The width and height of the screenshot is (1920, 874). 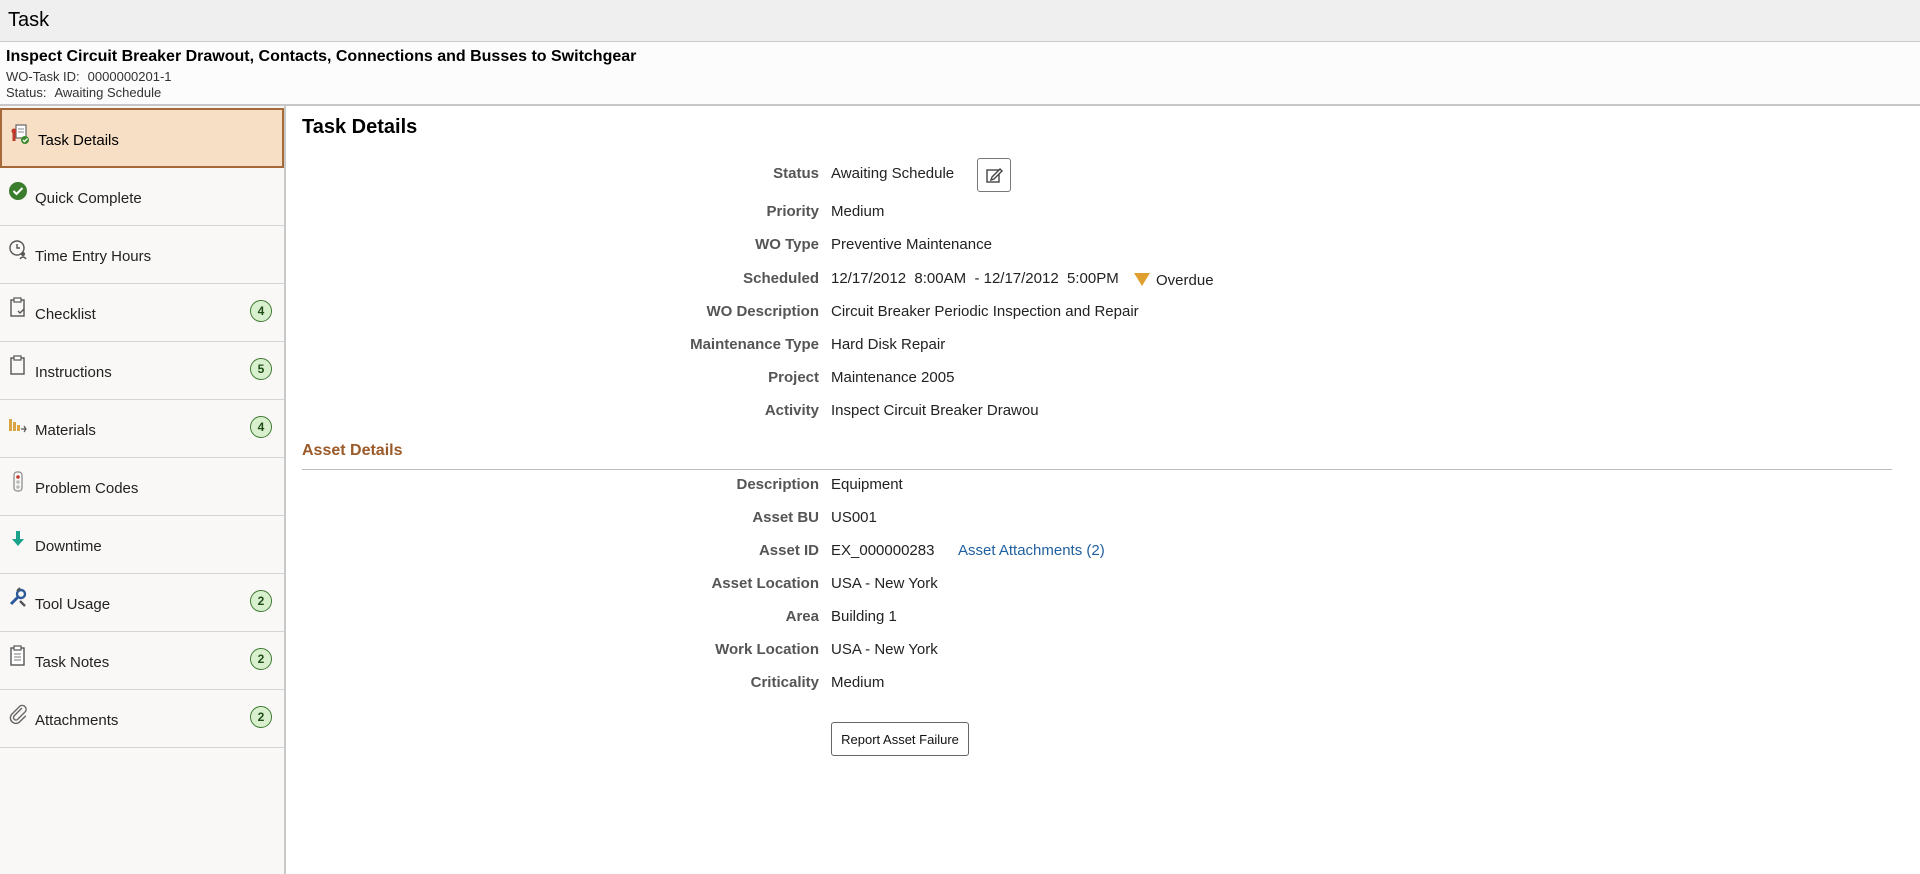 I want to click on field-label: Scheduled, so click(x=781, y=278).